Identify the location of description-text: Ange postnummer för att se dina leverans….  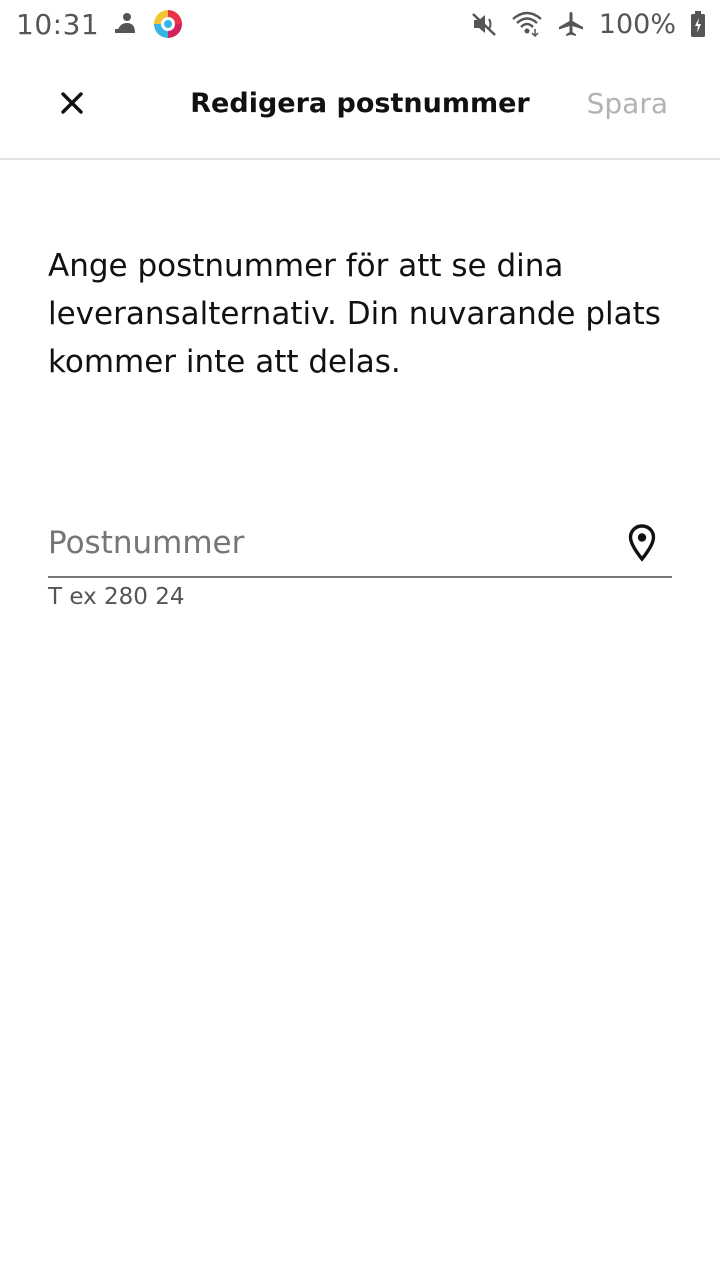
(354, 314).